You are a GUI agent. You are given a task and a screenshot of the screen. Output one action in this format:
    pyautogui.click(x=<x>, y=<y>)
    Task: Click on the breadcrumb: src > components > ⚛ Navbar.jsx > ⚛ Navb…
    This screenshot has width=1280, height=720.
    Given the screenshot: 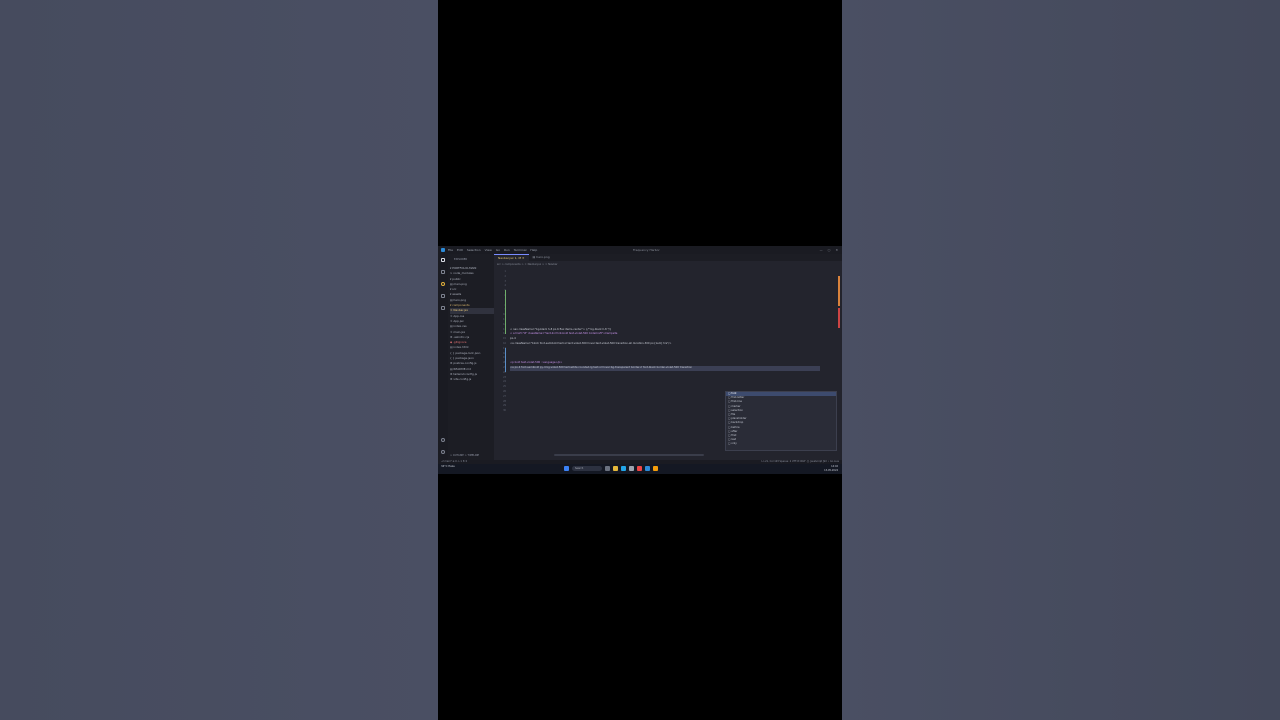 What is the action you would take?
    pyautogui.click(x=527, y=264)
    